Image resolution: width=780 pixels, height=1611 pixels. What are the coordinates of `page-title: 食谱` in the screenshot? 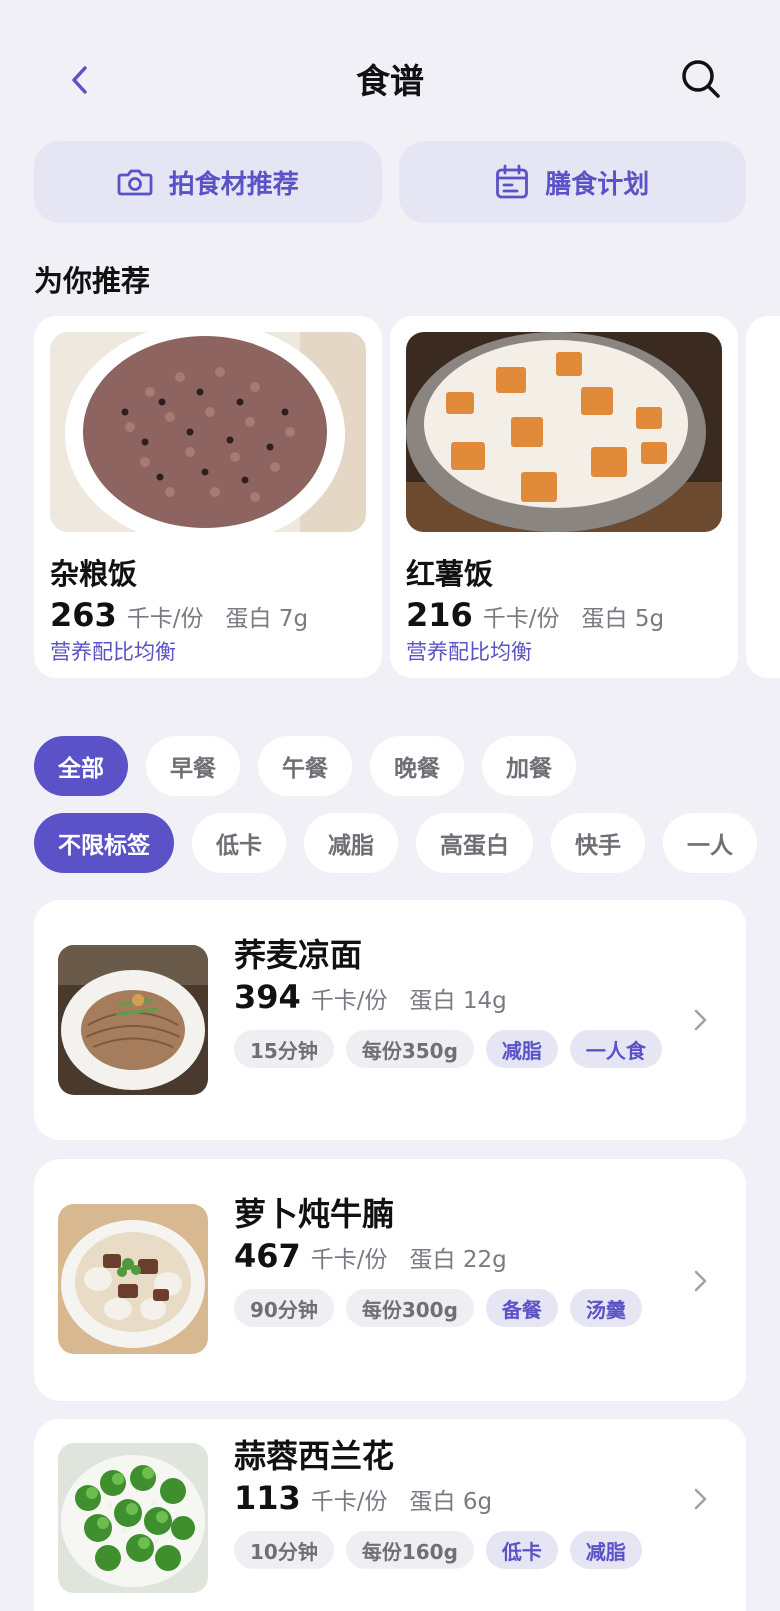 It's located at (390, 82).